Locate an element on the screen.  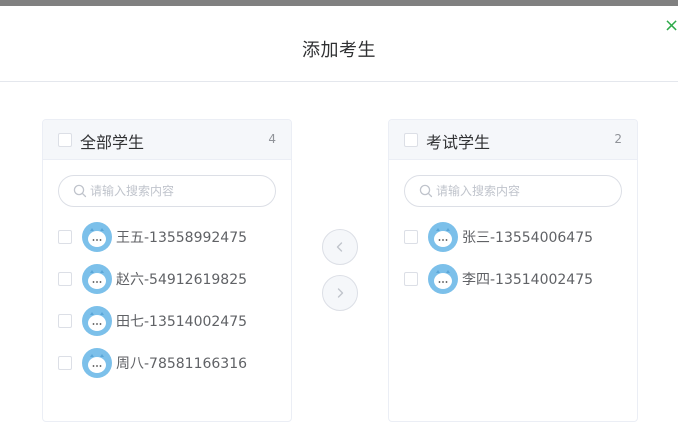
list-item: 田七-13514002475 is located at coordinates (167, 325).